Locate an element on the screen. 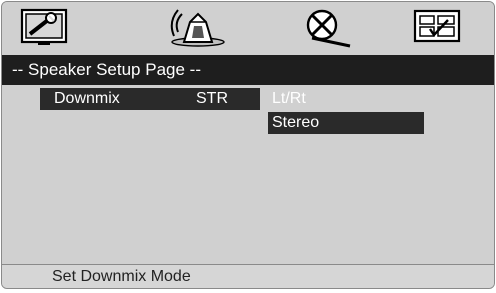 The width and height of the screenshot is (496, 293). option-lt-rt: Lt/Rt is located at coordinates (346, 99).